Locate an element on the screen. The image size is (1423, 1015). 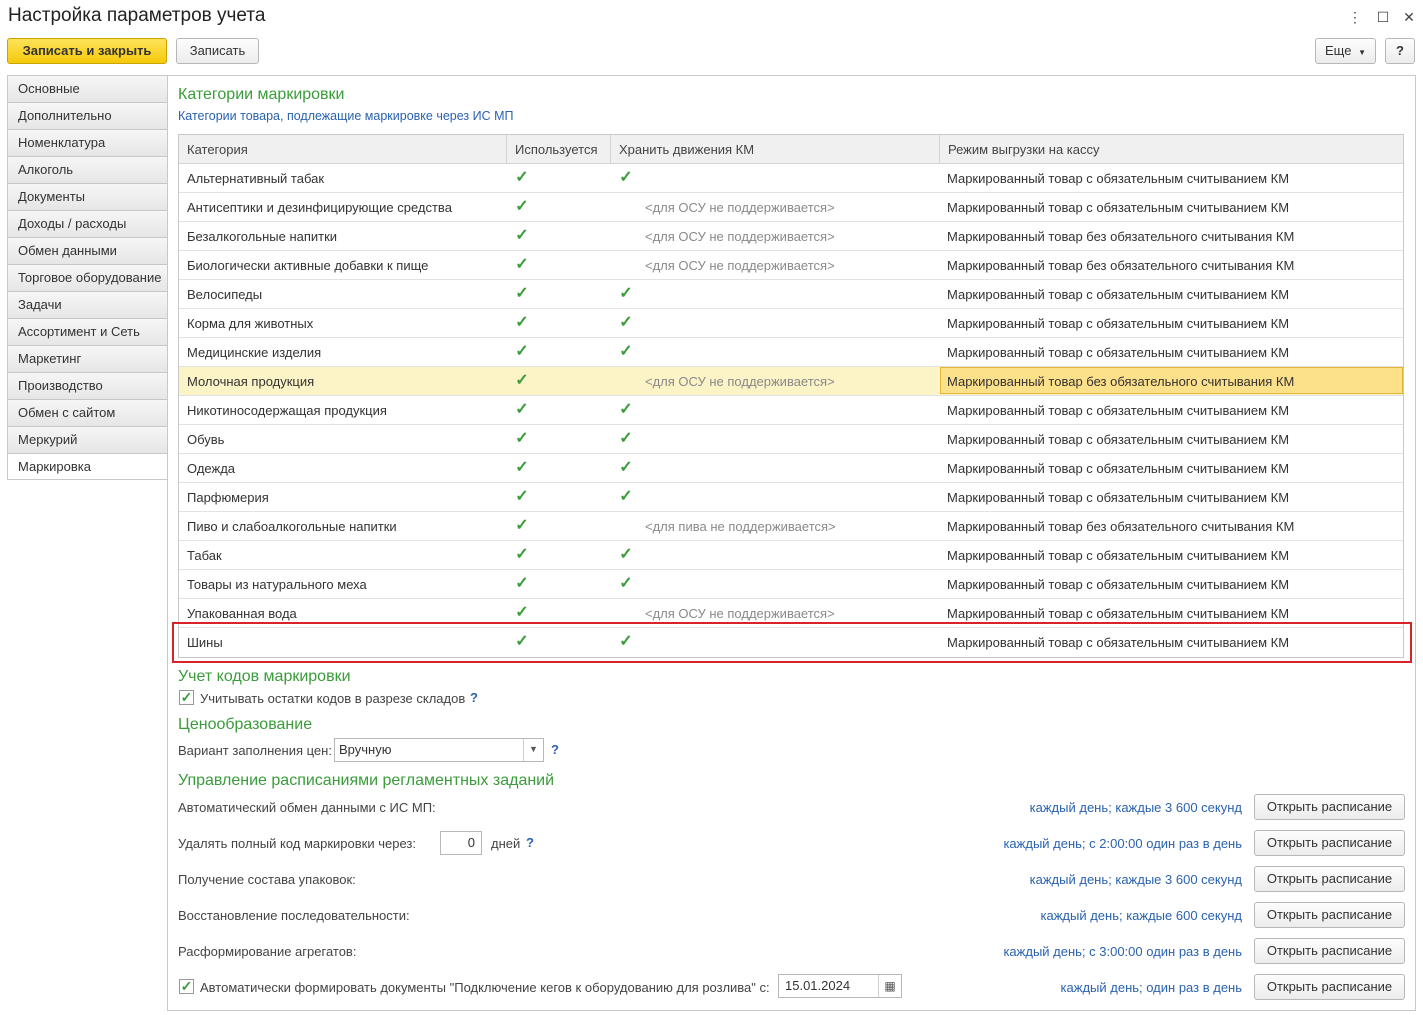
save-button: Записать is located at coordinates (217, 51).